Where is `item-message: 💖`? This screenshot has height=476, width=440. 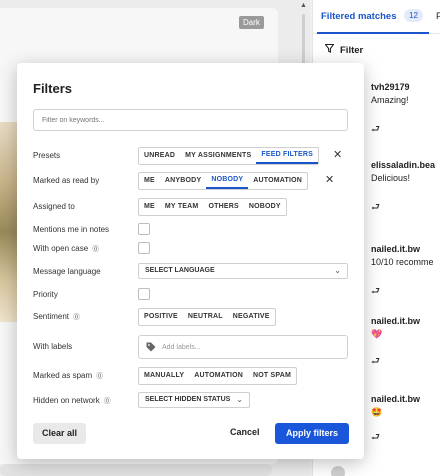
item-message: 💖 is located at coordinates (377, 334).